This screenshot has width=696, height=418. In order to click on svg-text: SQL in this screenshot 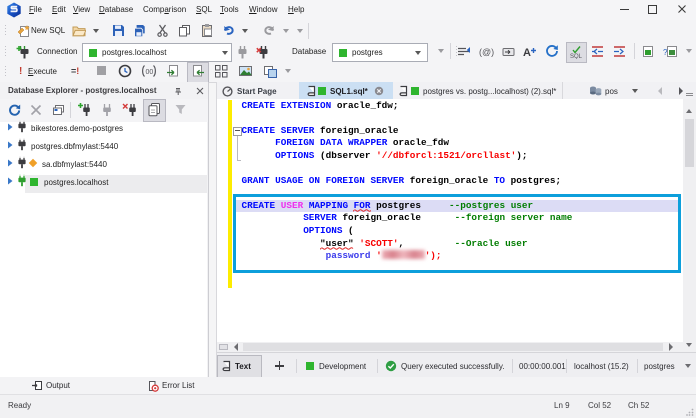, I will do `click(576, 56)`.